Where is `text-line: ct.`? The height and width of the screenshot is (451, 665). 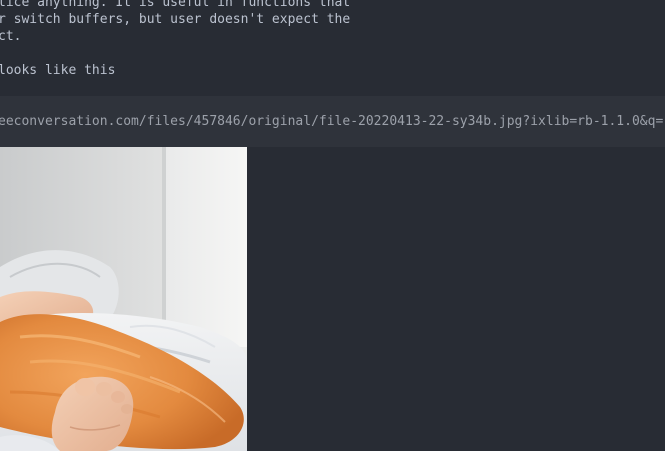 text-line: ct. is located at coordinates (11, 36).